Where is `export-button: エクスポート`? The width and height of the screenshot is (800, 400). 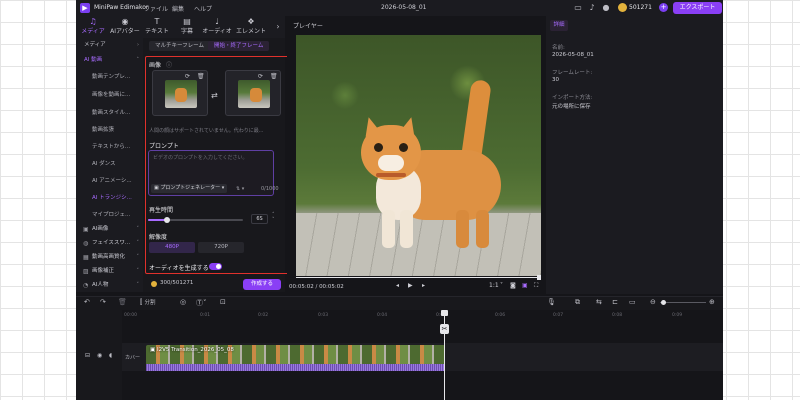 export-button: エクスポート is located at coordinates (697, 8).